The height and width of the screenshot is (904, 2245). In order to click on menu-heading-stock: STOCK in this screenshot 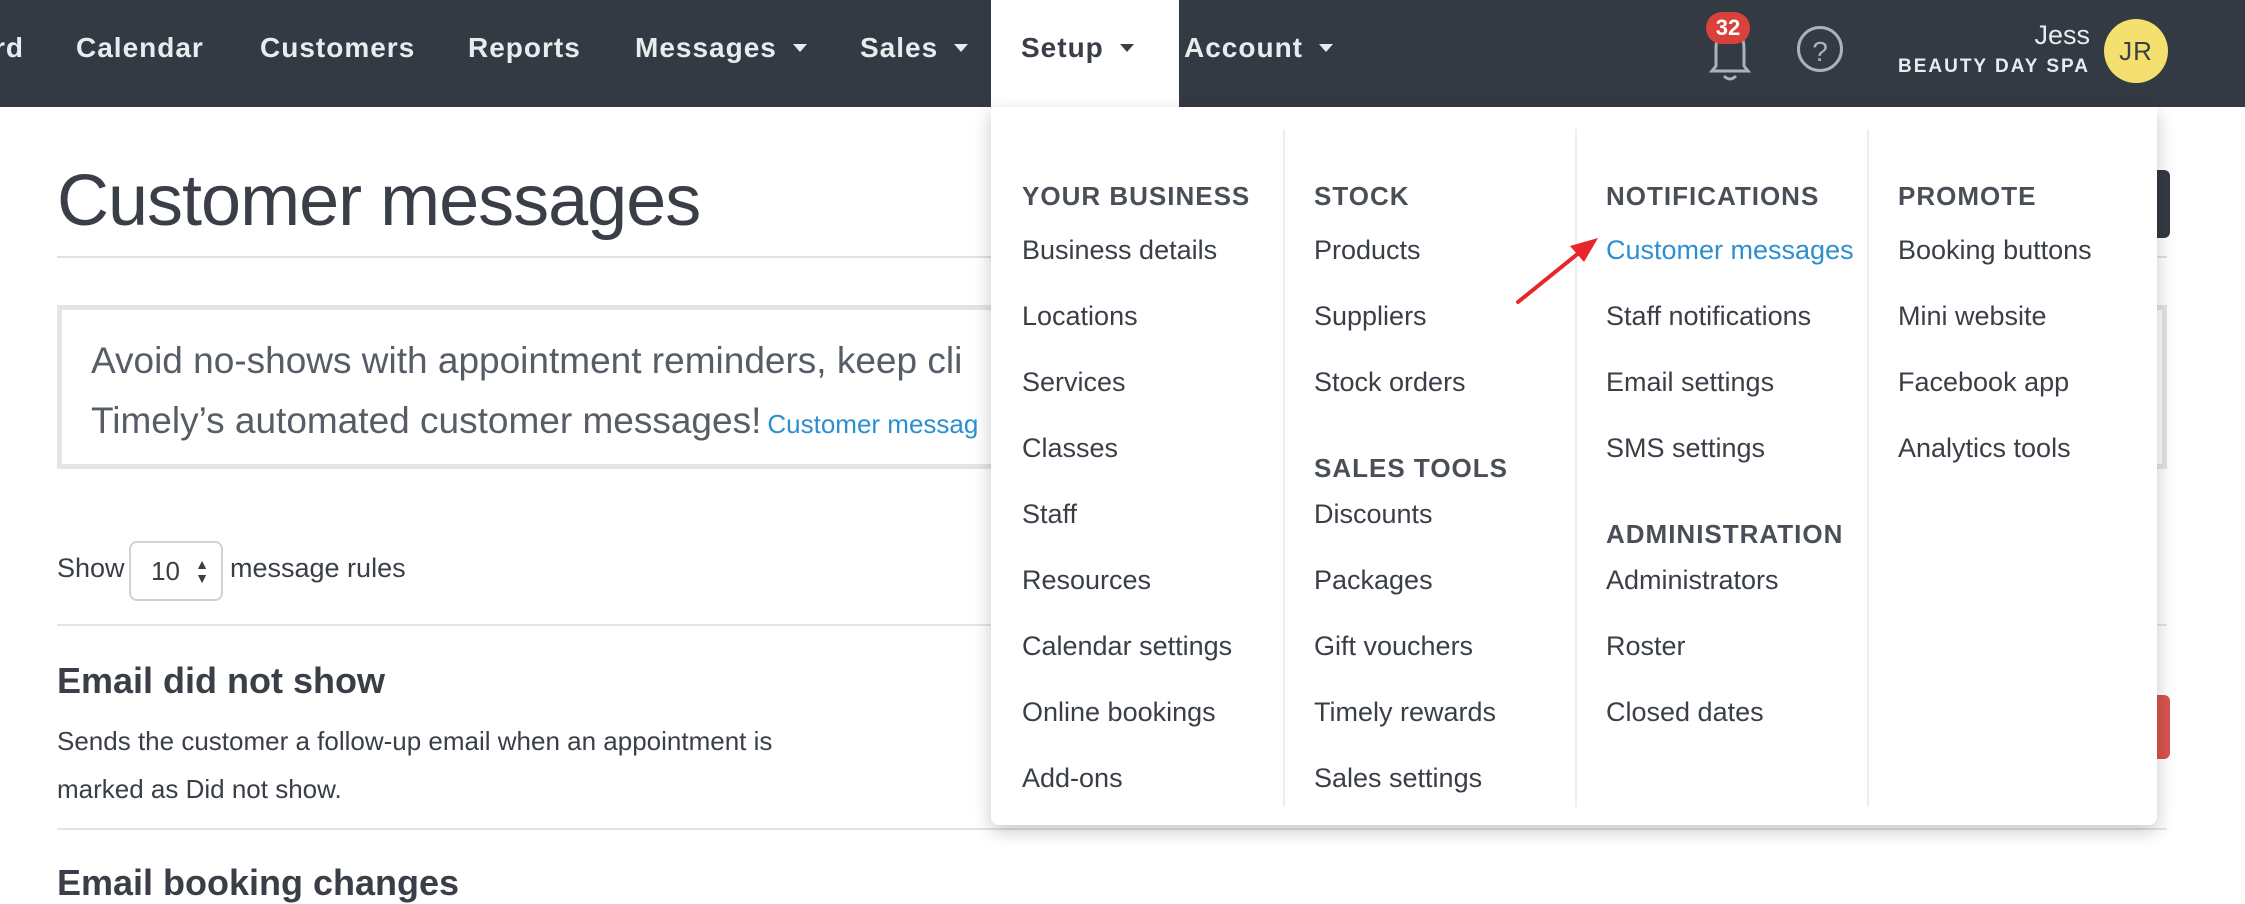, I will do `click(1362, 196)`.